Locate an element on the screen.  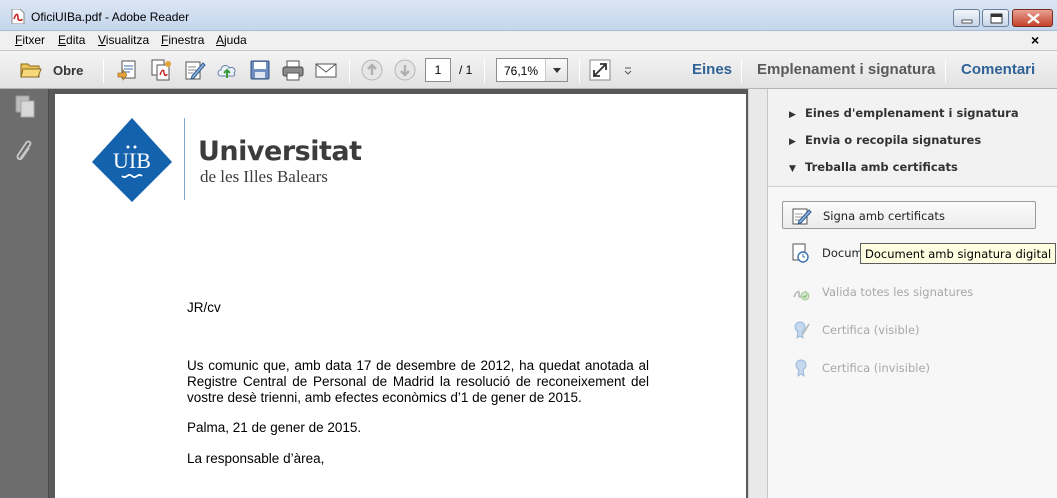
toolbar-options-button is located at coordinates (628, 70).